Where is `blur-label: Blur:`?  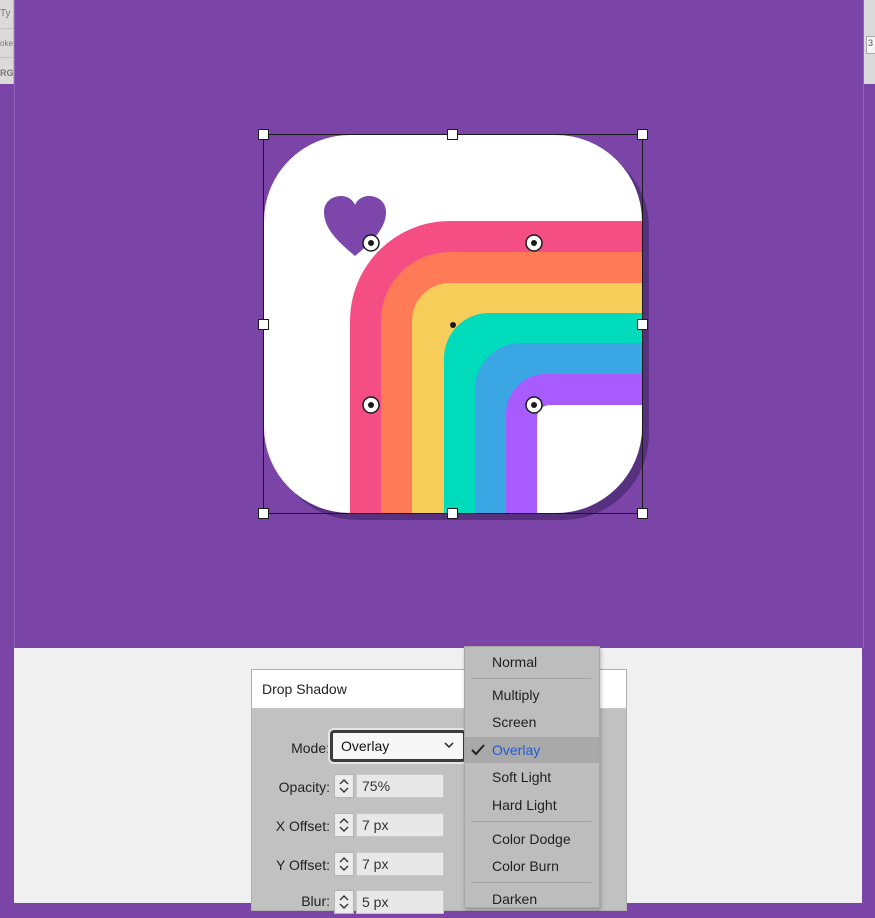 blur-label: Blur: is located at coordinates (315, 901).